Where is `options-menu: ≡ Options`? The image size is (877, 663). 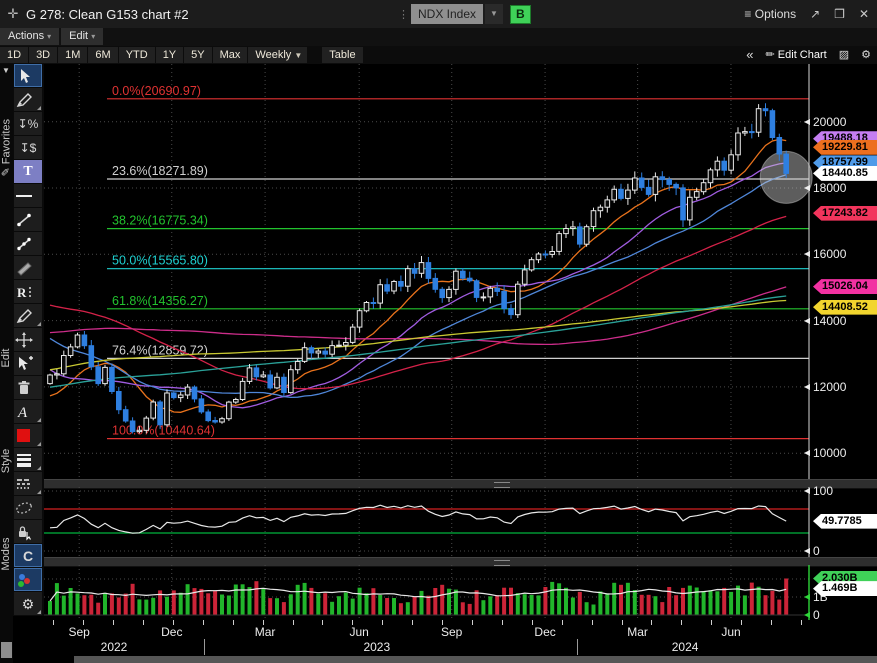
options-menu: ≡ Options is located at coordinates (770, 14).